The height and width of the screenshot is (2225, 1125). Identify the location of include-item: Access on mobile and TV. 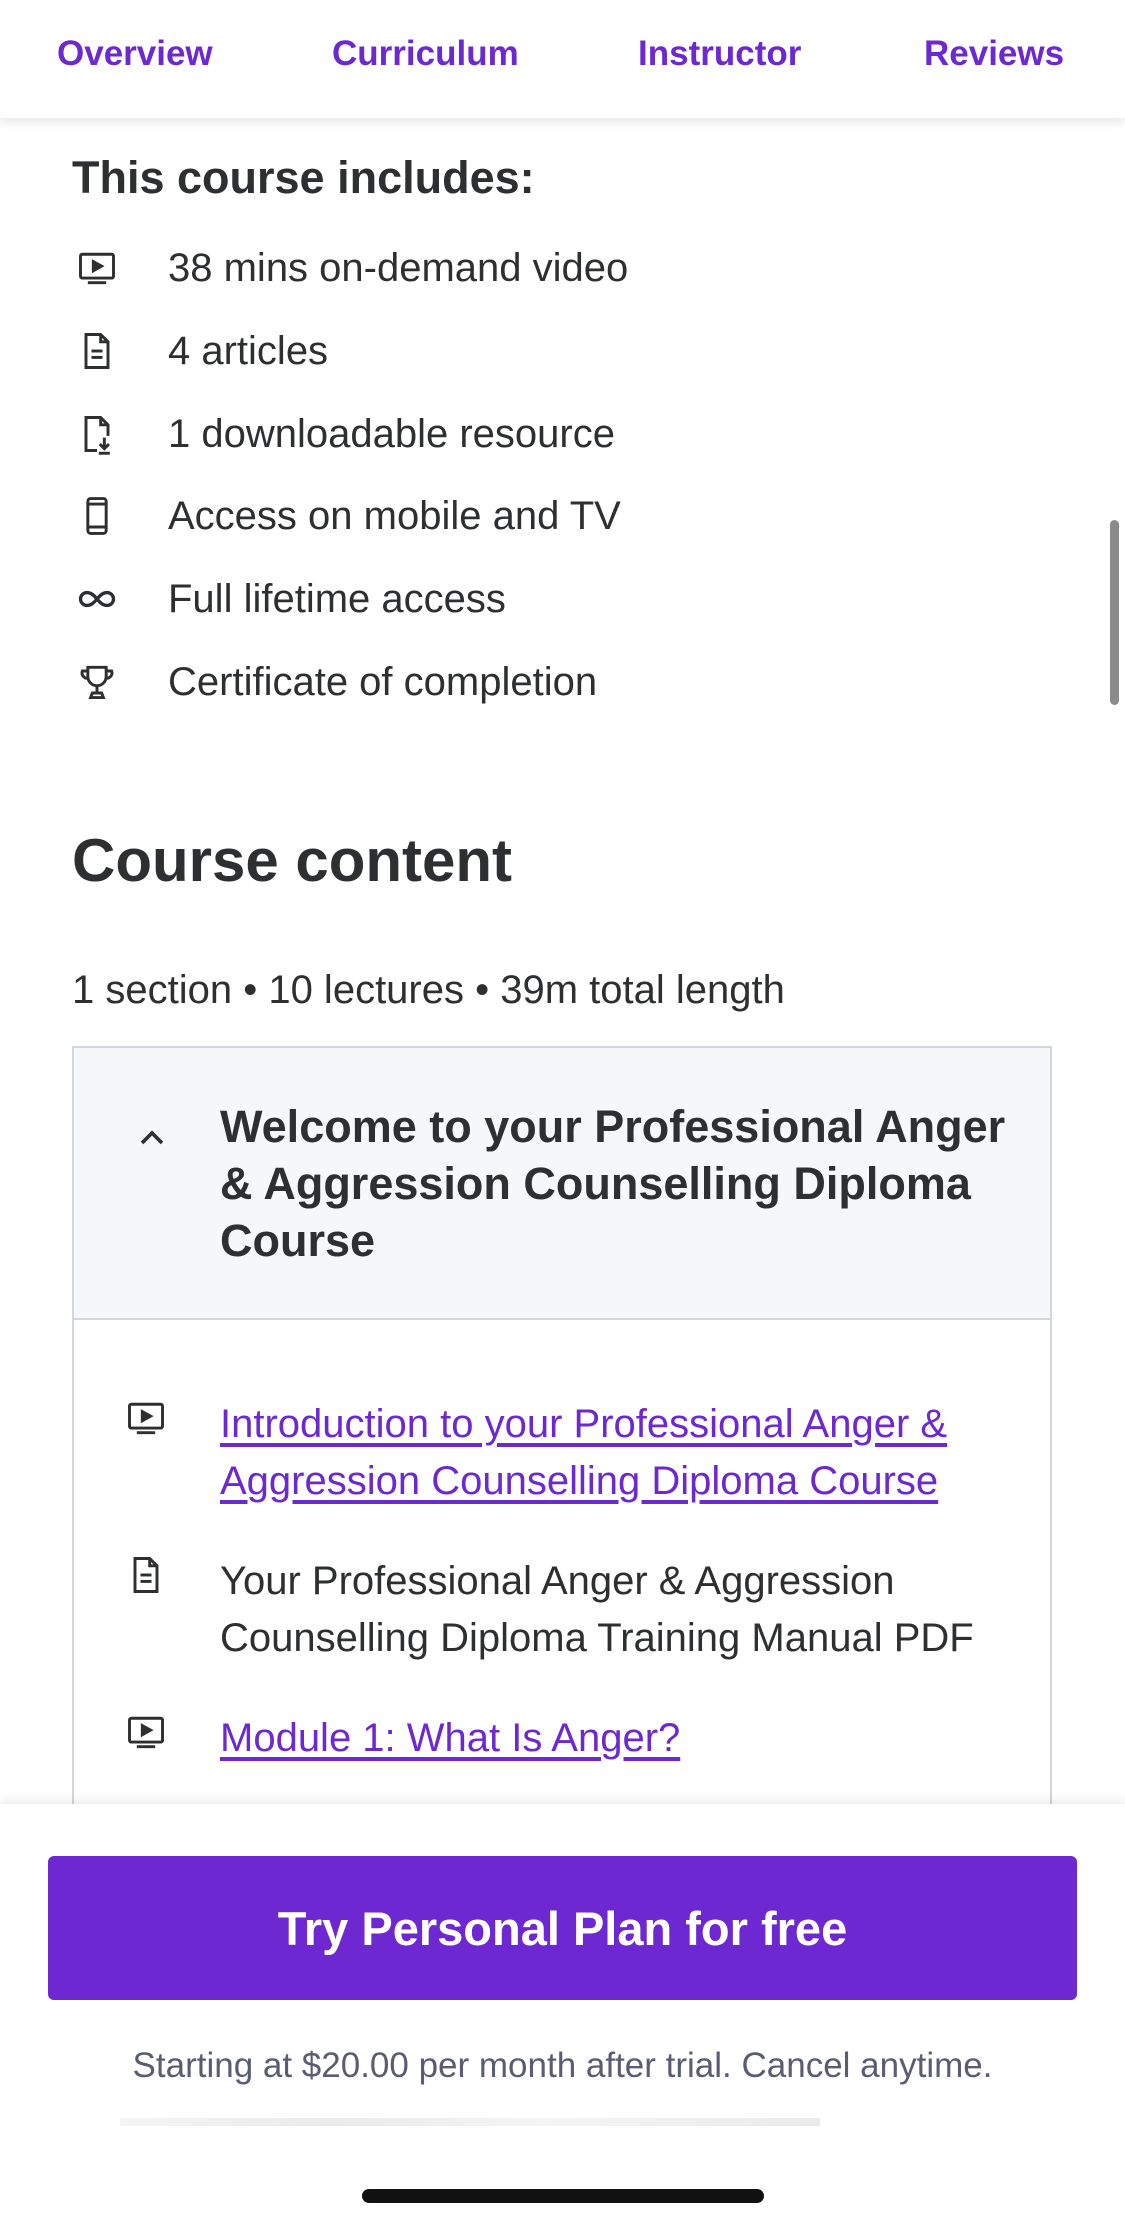
(522, 516).